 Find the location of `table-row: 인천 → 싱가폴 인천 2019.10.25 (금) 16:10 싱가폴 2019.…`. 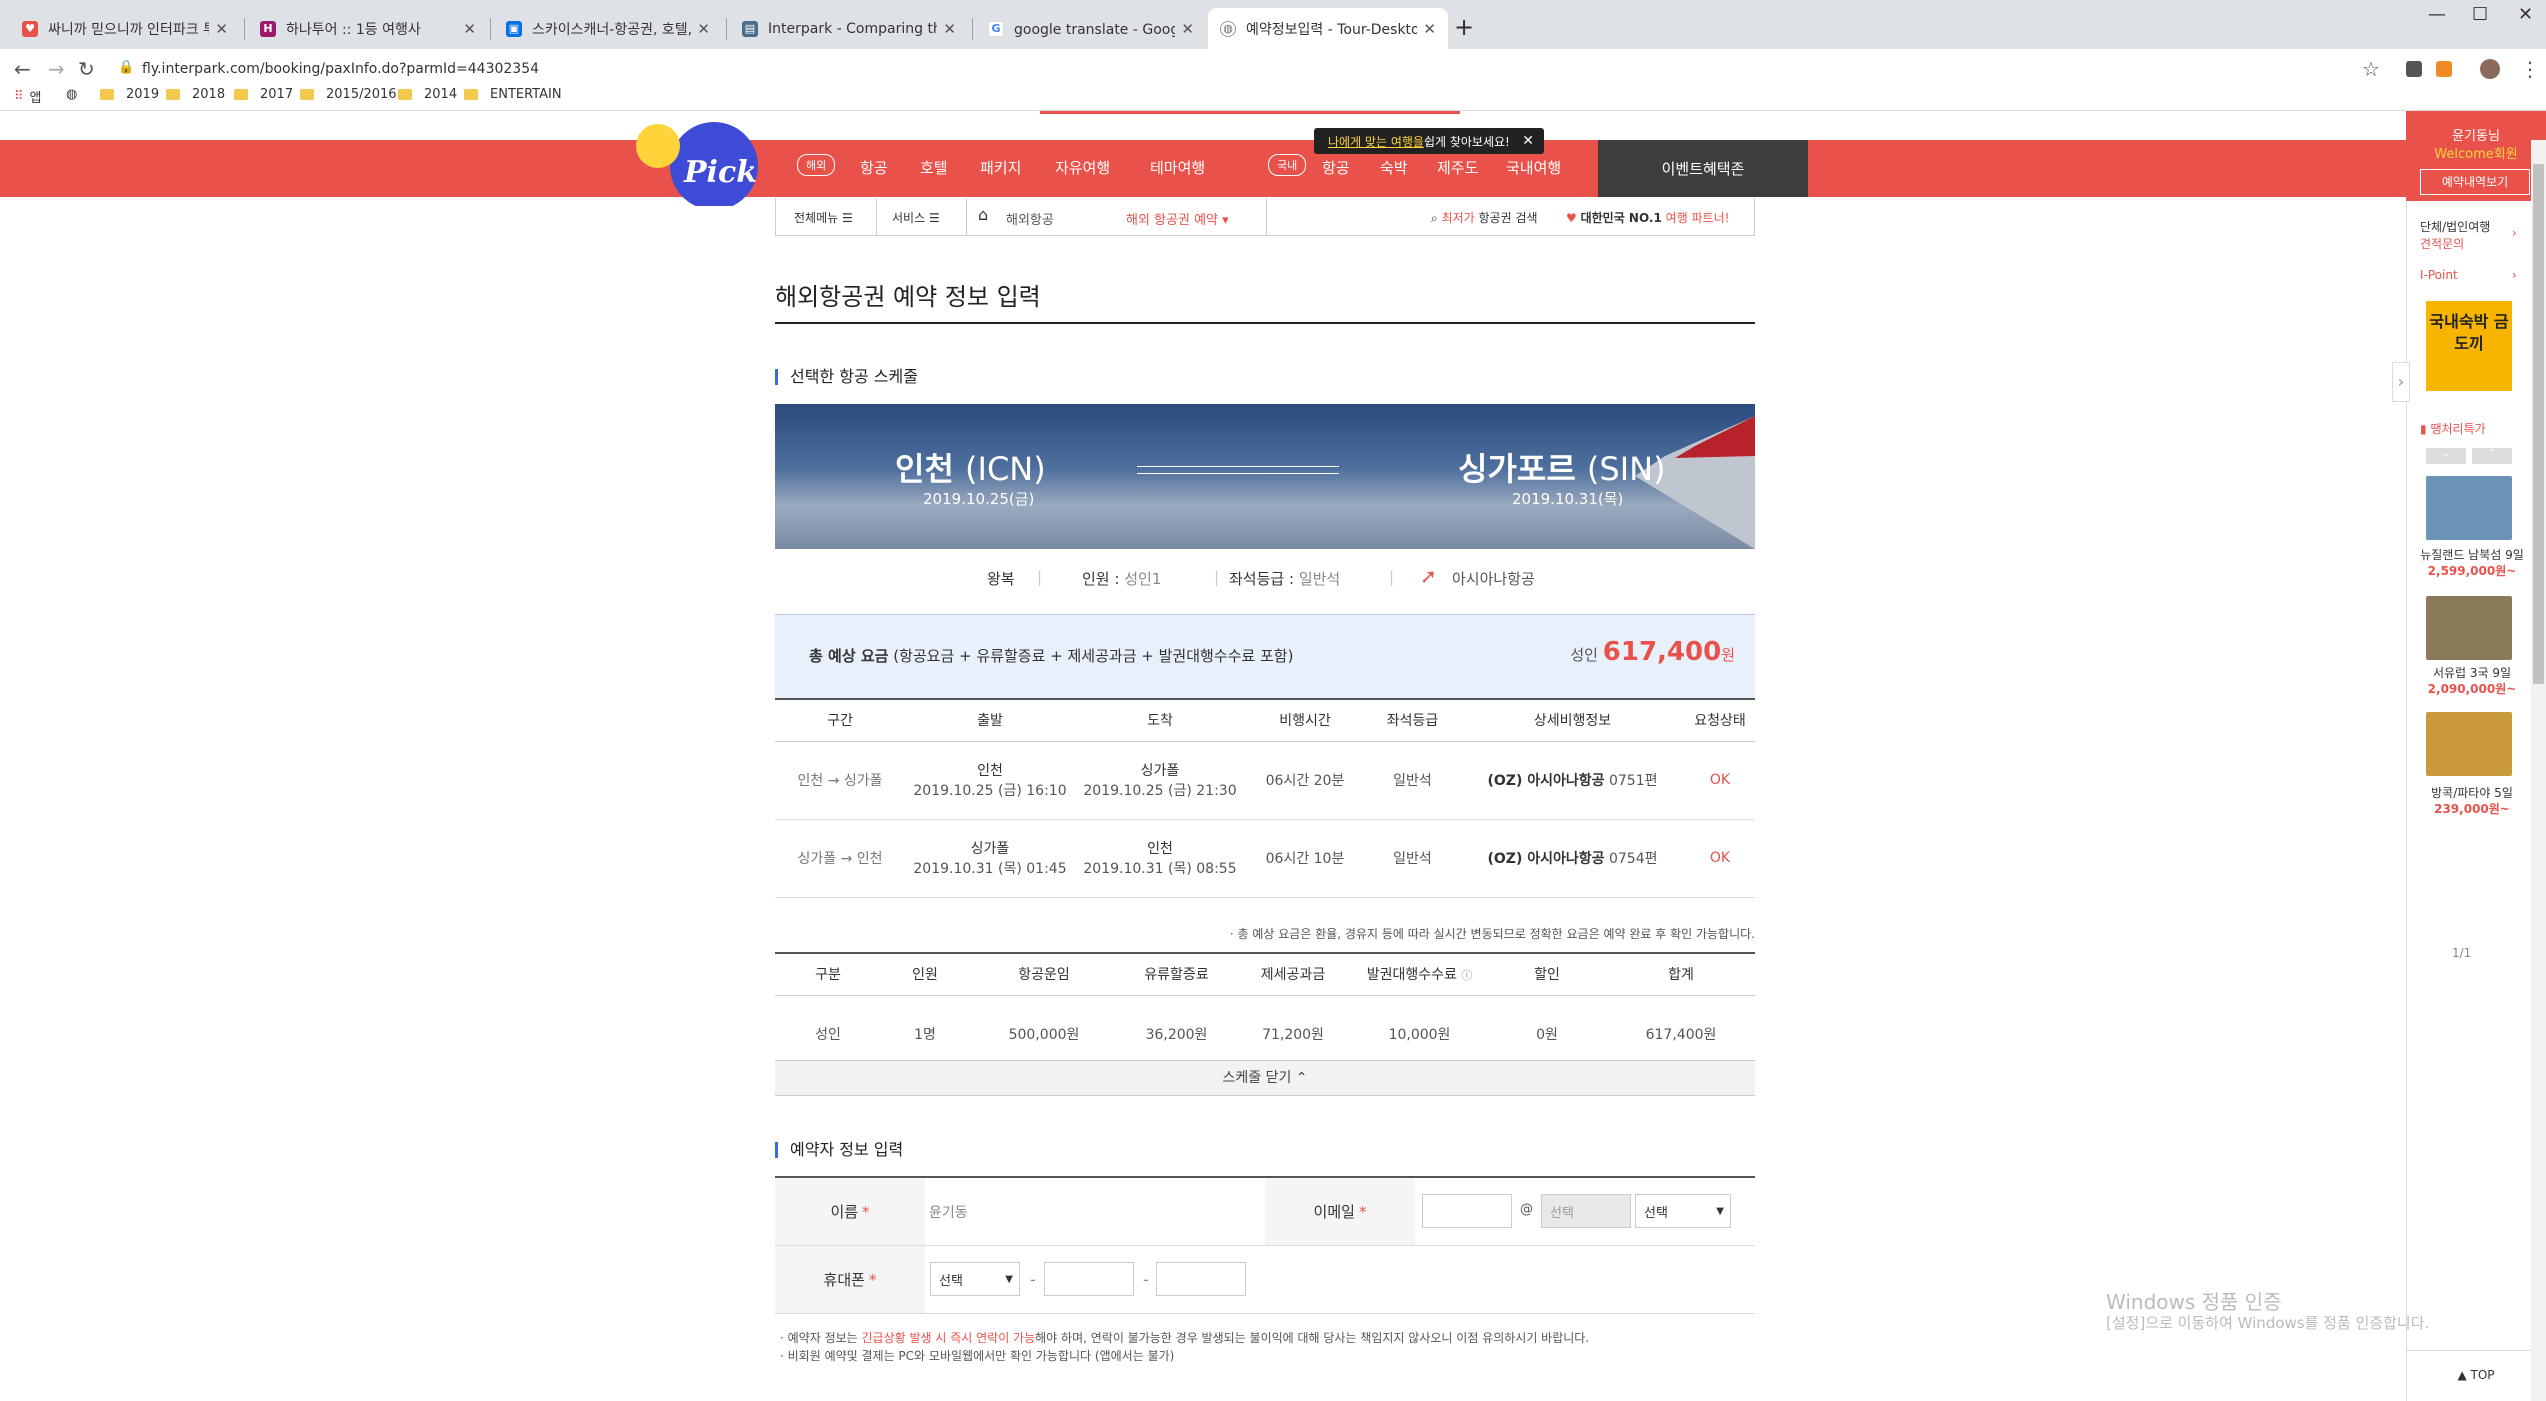

table-row: 인천 → 싱가폴 인천 2019.10.25 (금) 16:10 싱가폴 2019.… is located at coordinates (1265, 780).